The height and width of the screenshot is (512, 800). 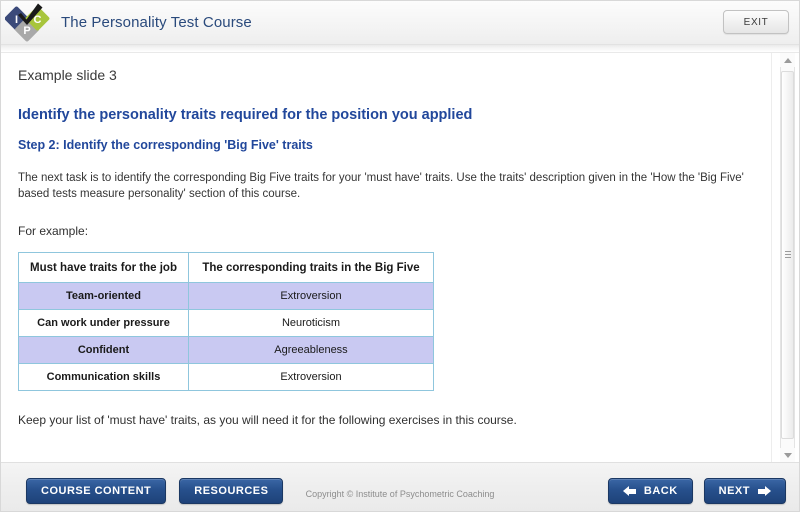 I want to click on scroll-up-button, so click(x=787, y=60).